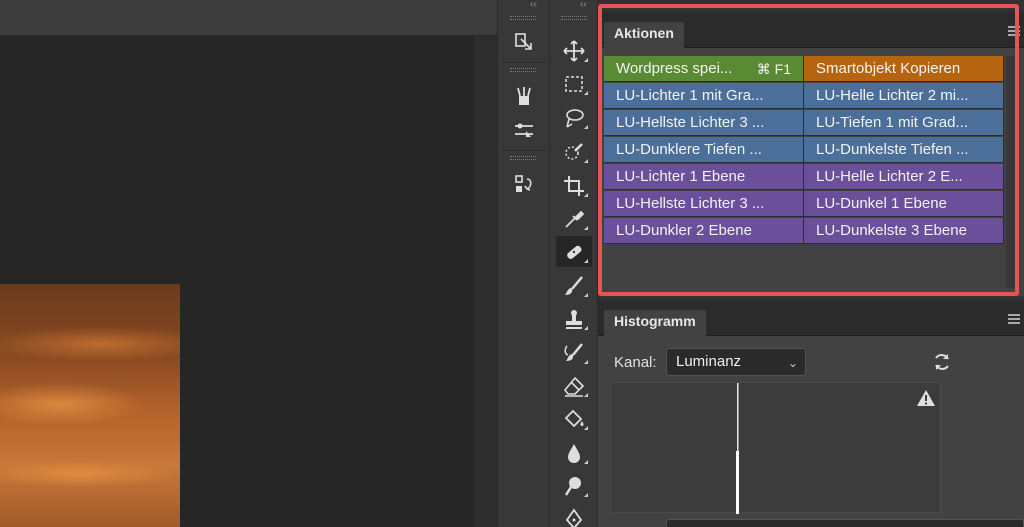 Image resolution: width=1024 pixels, height=527 pixels. I want to click on histogram-panel-header: Histogramm, so click(811, 318).